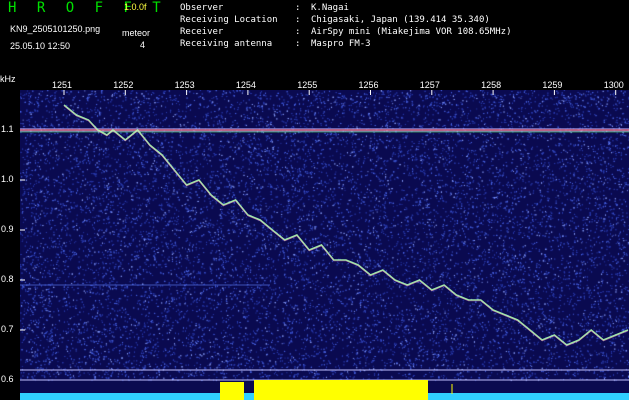 The height and width of the screenshot is (400, 629). What do you see at coordinates (62, 85) in the screenshot?
I see `x-tick-label: 1251` at bounding box center [62, 85].